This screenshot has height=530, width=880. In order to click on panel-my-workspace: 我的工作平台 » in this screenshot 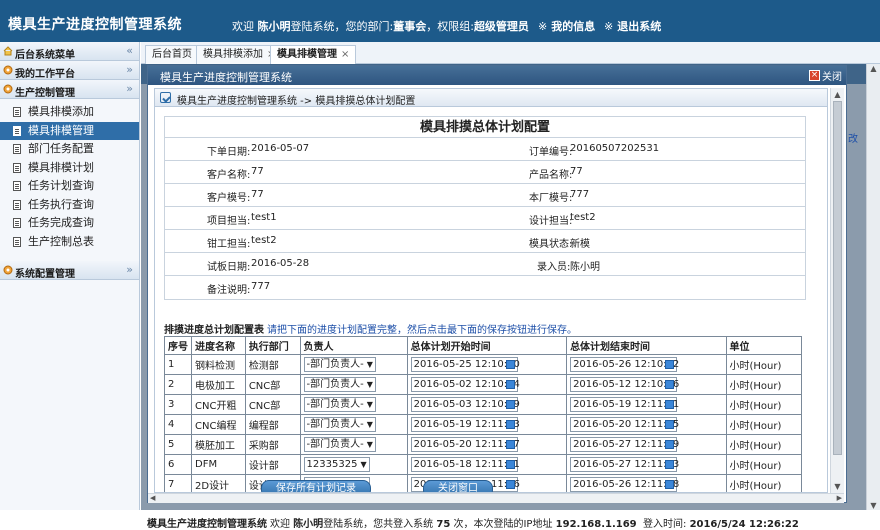, I will do `click(69, 70)`.